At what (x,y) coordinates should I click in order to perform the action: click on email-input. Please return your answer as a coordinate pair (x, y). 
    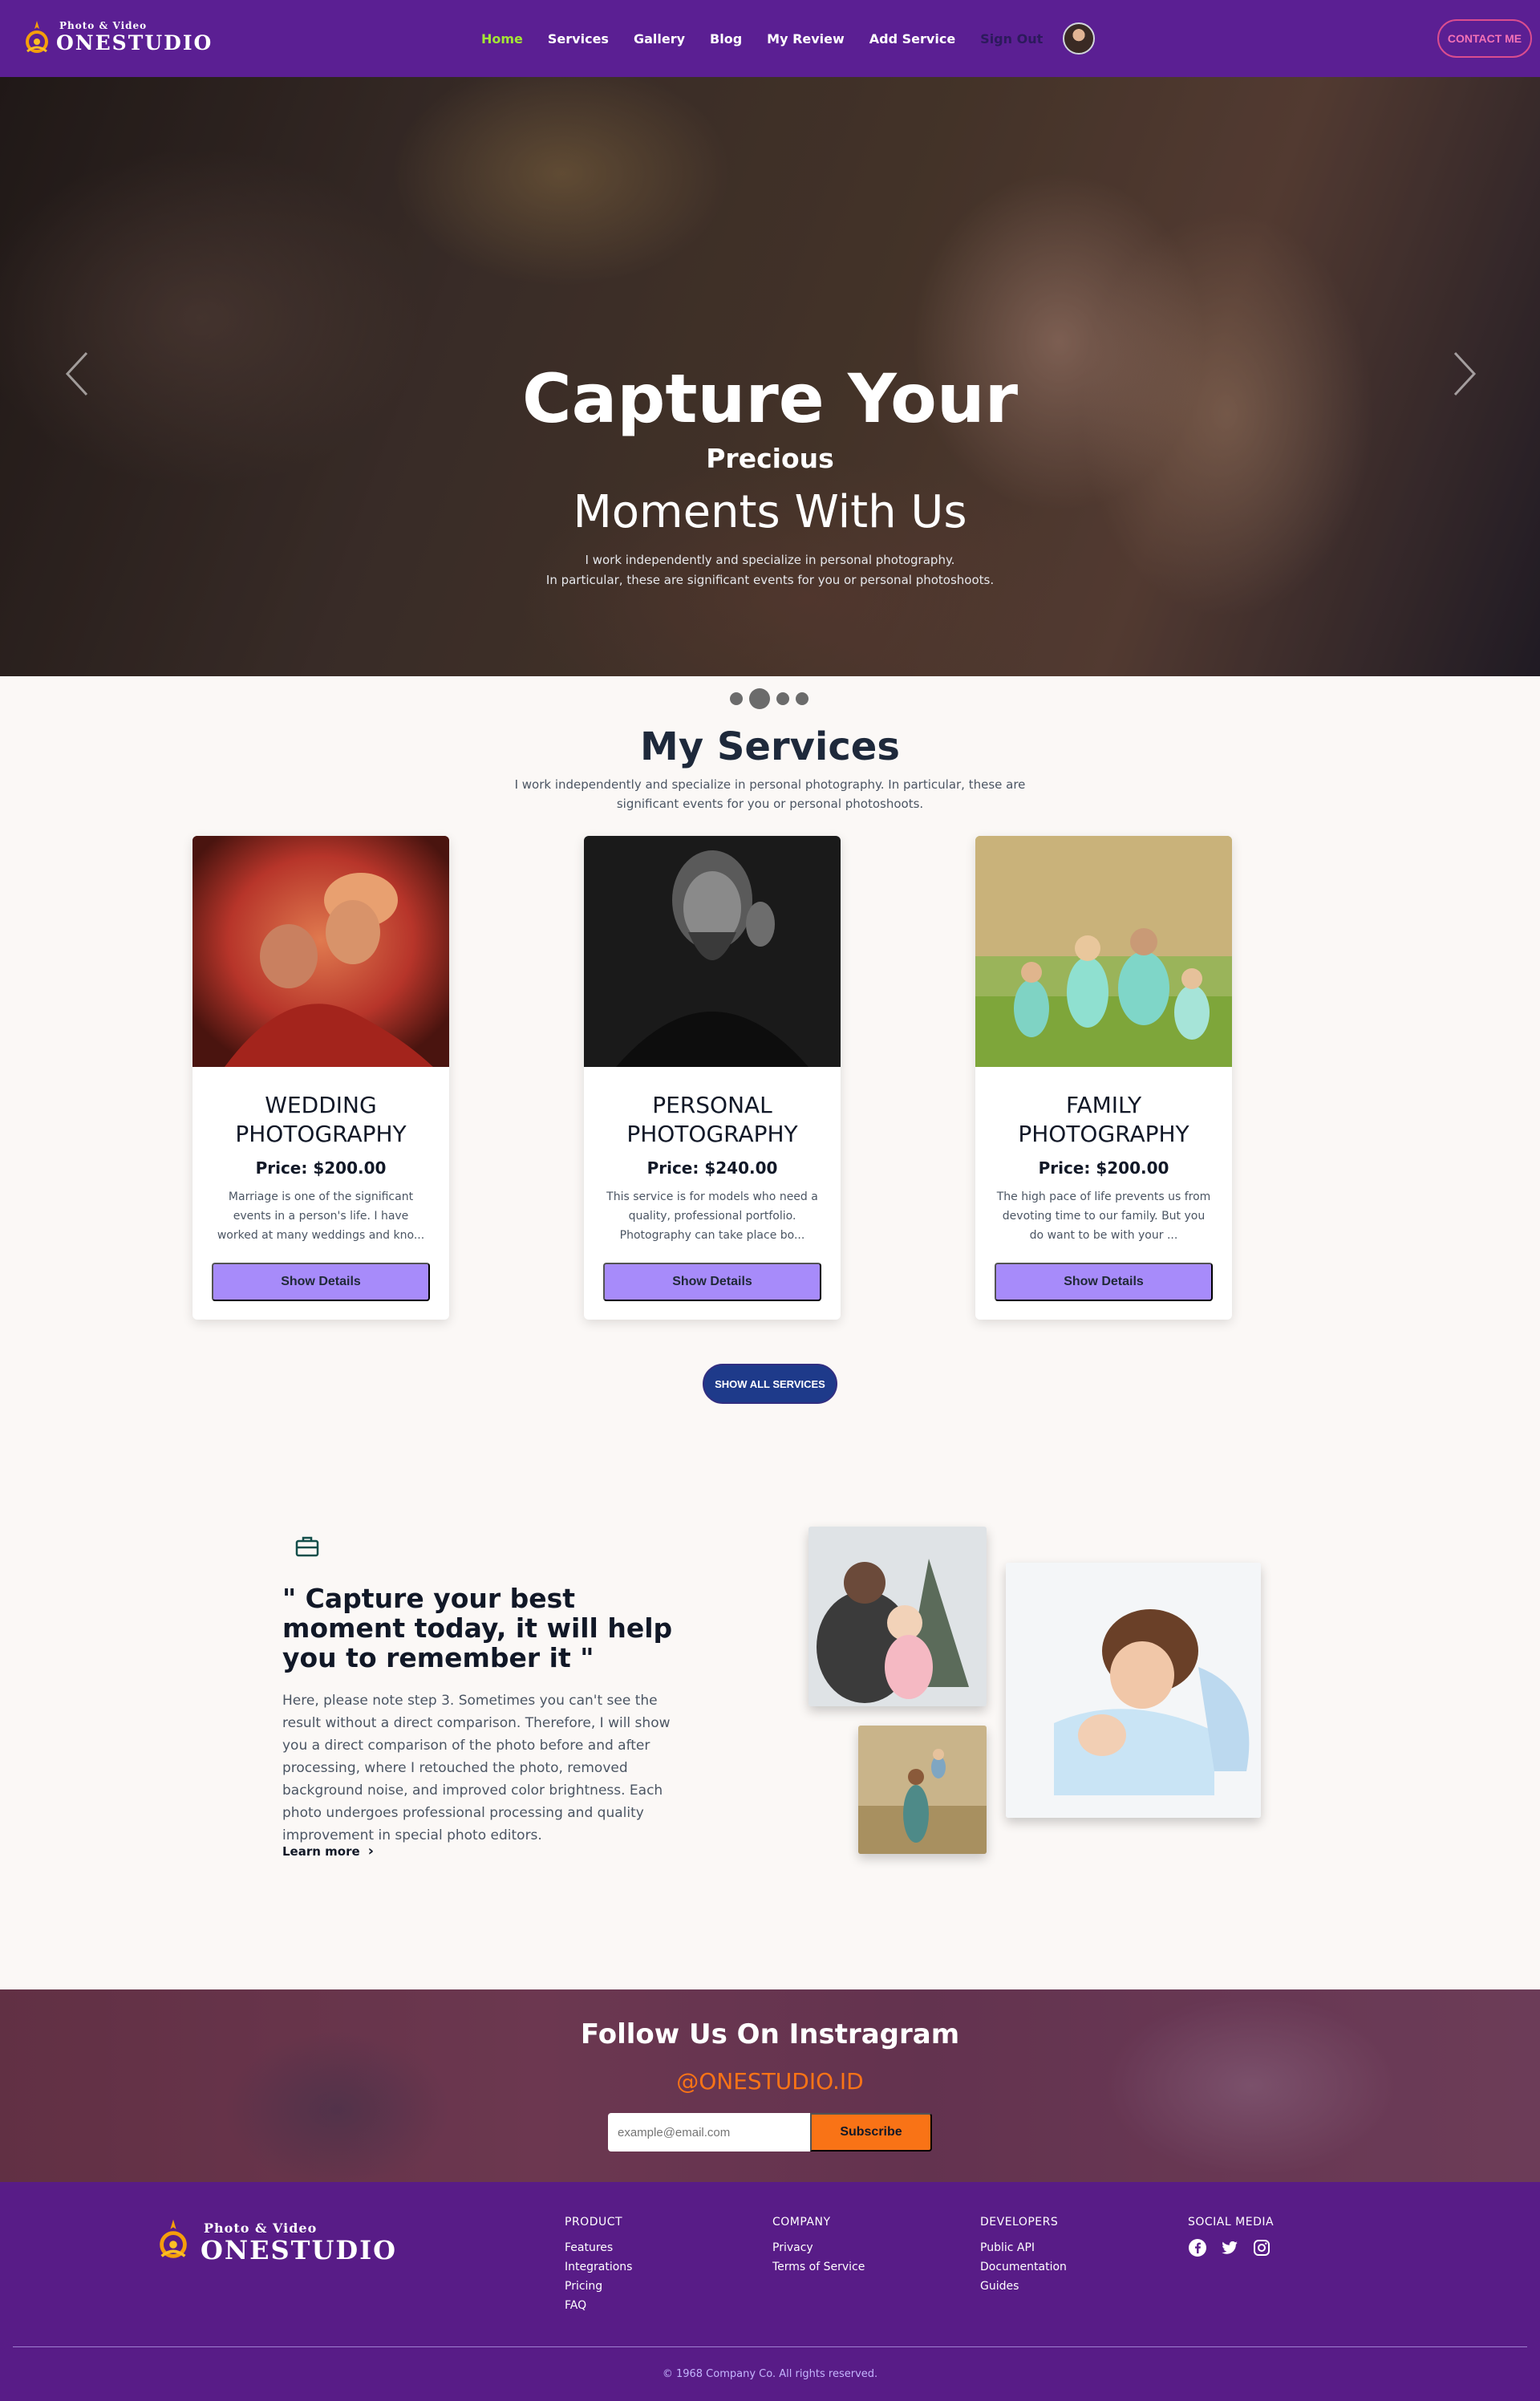
    Looking at the image, I should click on (709, 2132).